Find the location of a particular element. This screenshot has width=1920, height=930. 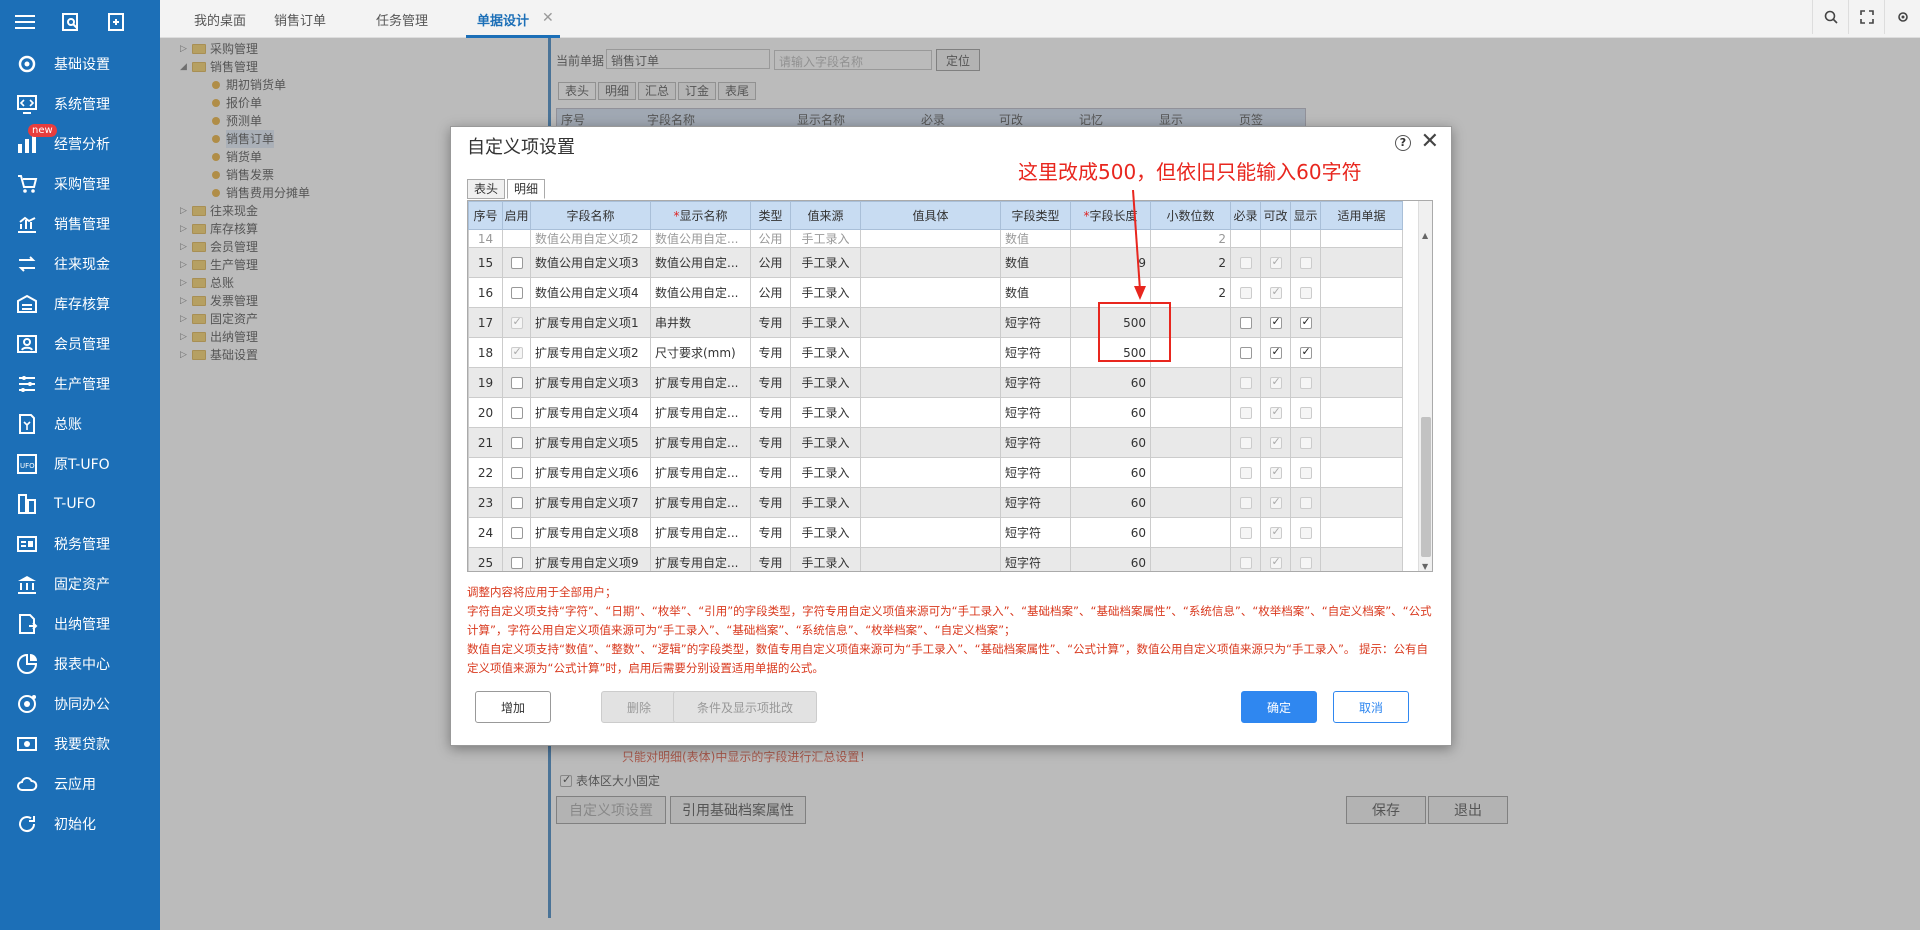

close-tab-icon: ✕ is located at coordinates (548, 18).